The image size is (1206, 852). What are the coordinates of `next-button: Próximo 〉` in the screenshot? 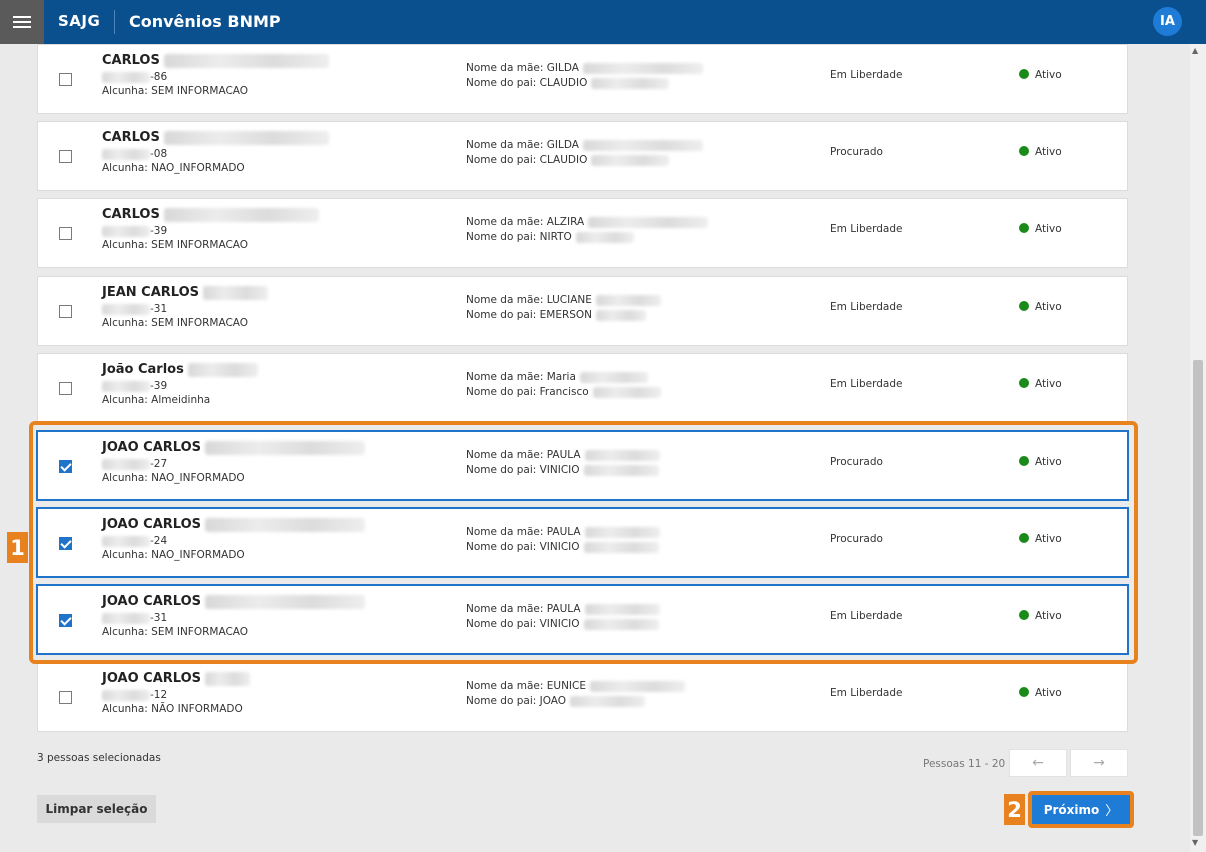 It's located at (1081, 809).